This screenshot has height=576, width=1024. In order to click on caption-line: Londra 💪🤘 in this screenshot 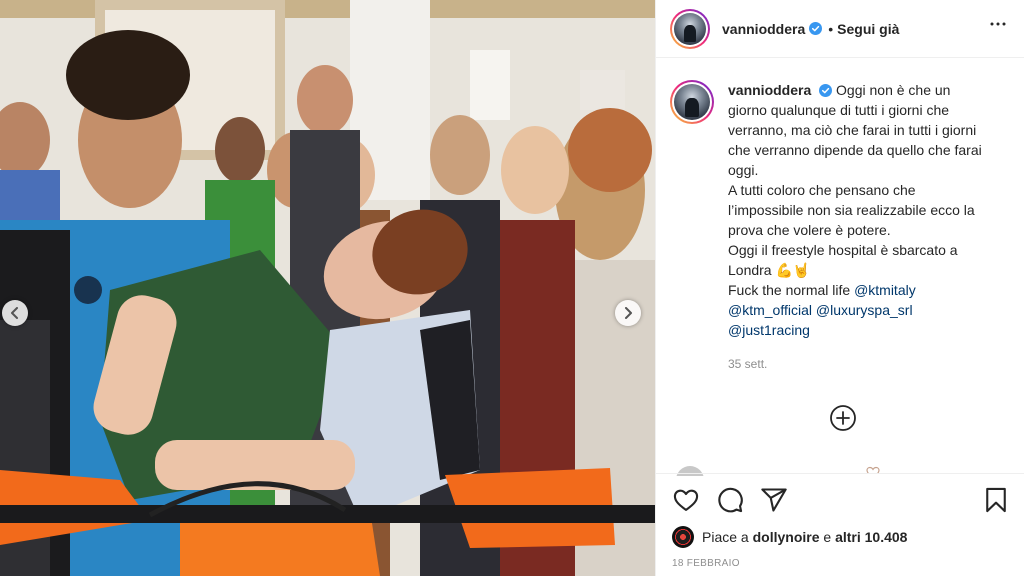, I will do `click(769, 270)`.